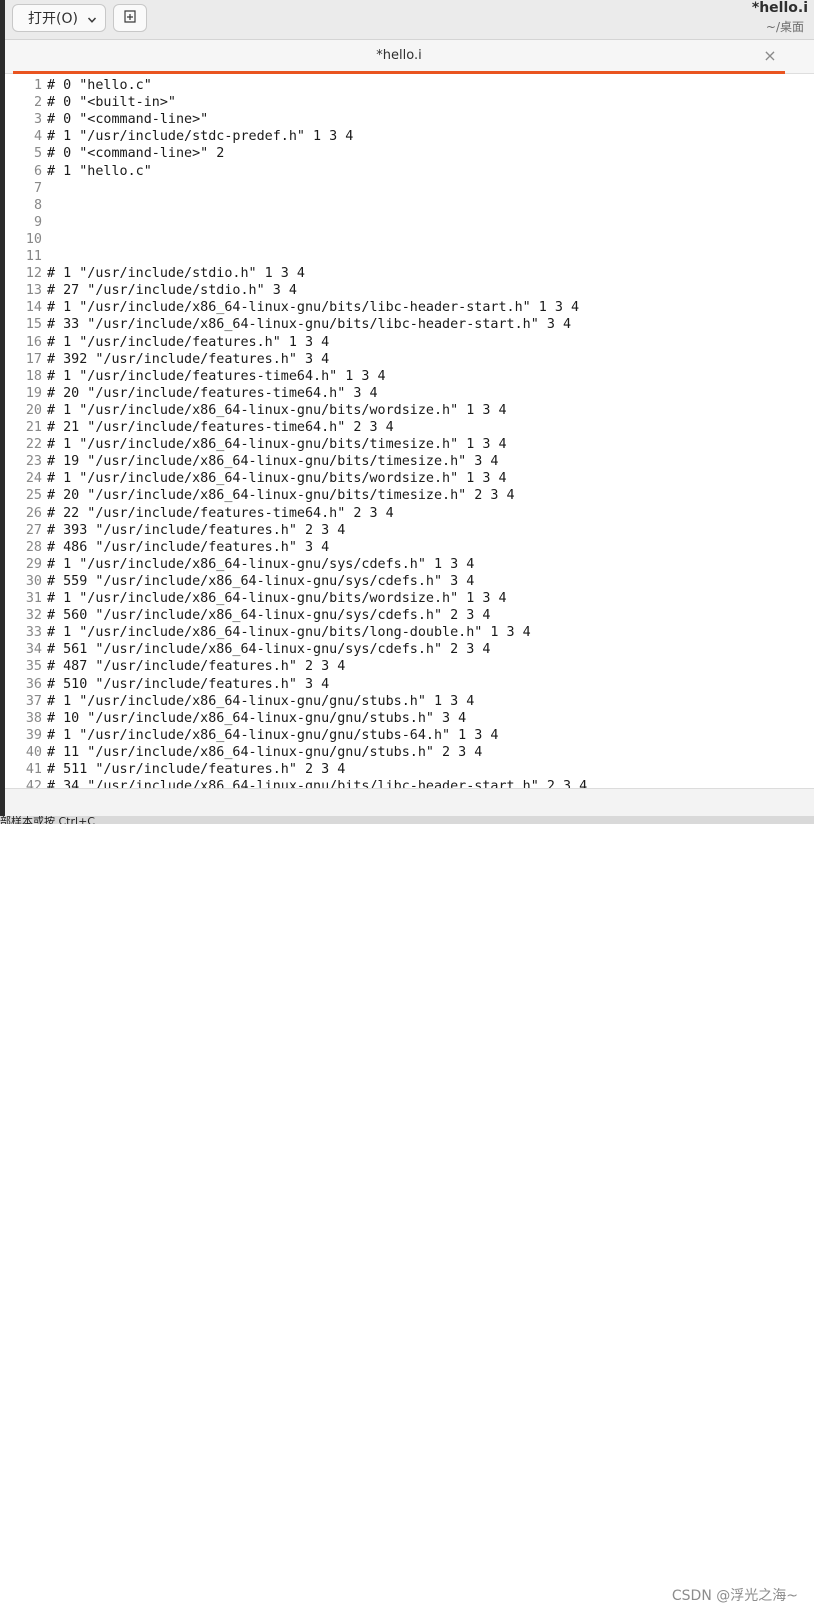  I want to click on tab-hello-i: *hello.i ×, so click(399, 57).